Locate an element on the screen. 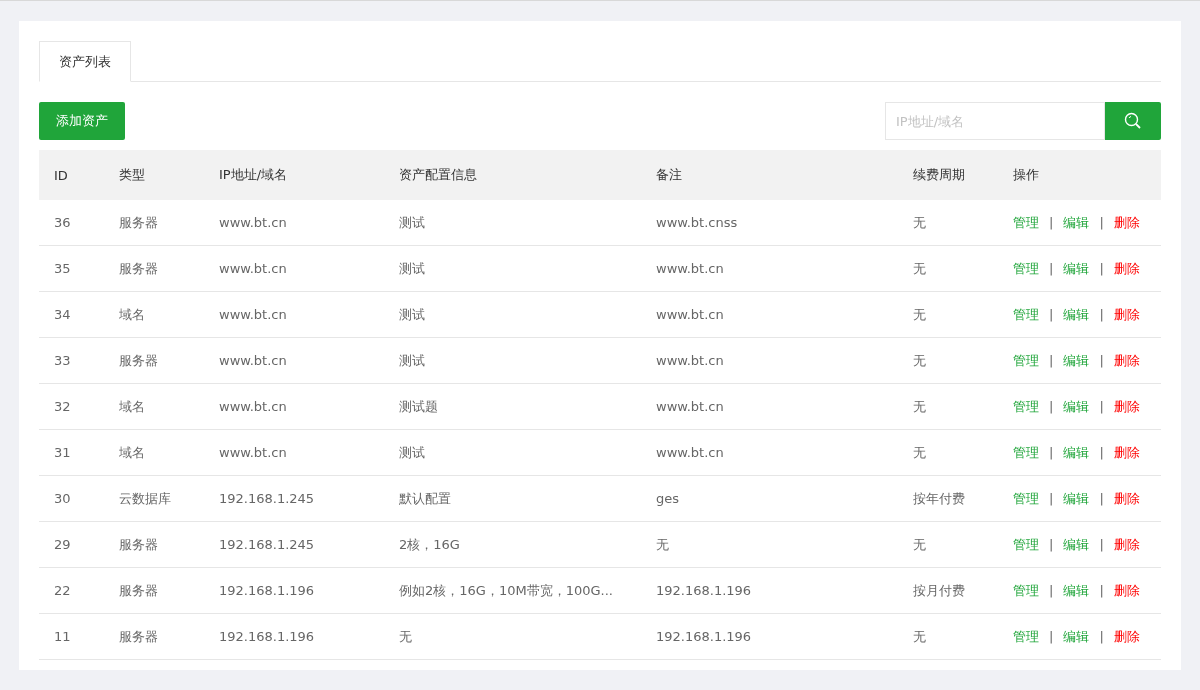 Image resolution: width=1200 pixels, height=690 pixels. table-cell: 32 is located at coordinates (71, 406).